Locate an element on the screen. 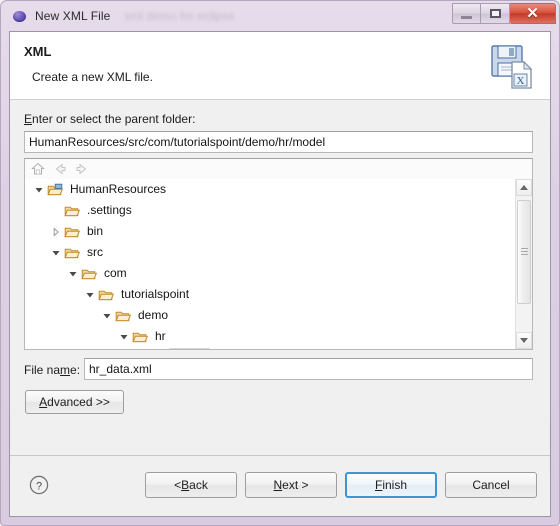 This screenshot has width=560, height=526. scroll-up-button is located at coordinates (524, 187).